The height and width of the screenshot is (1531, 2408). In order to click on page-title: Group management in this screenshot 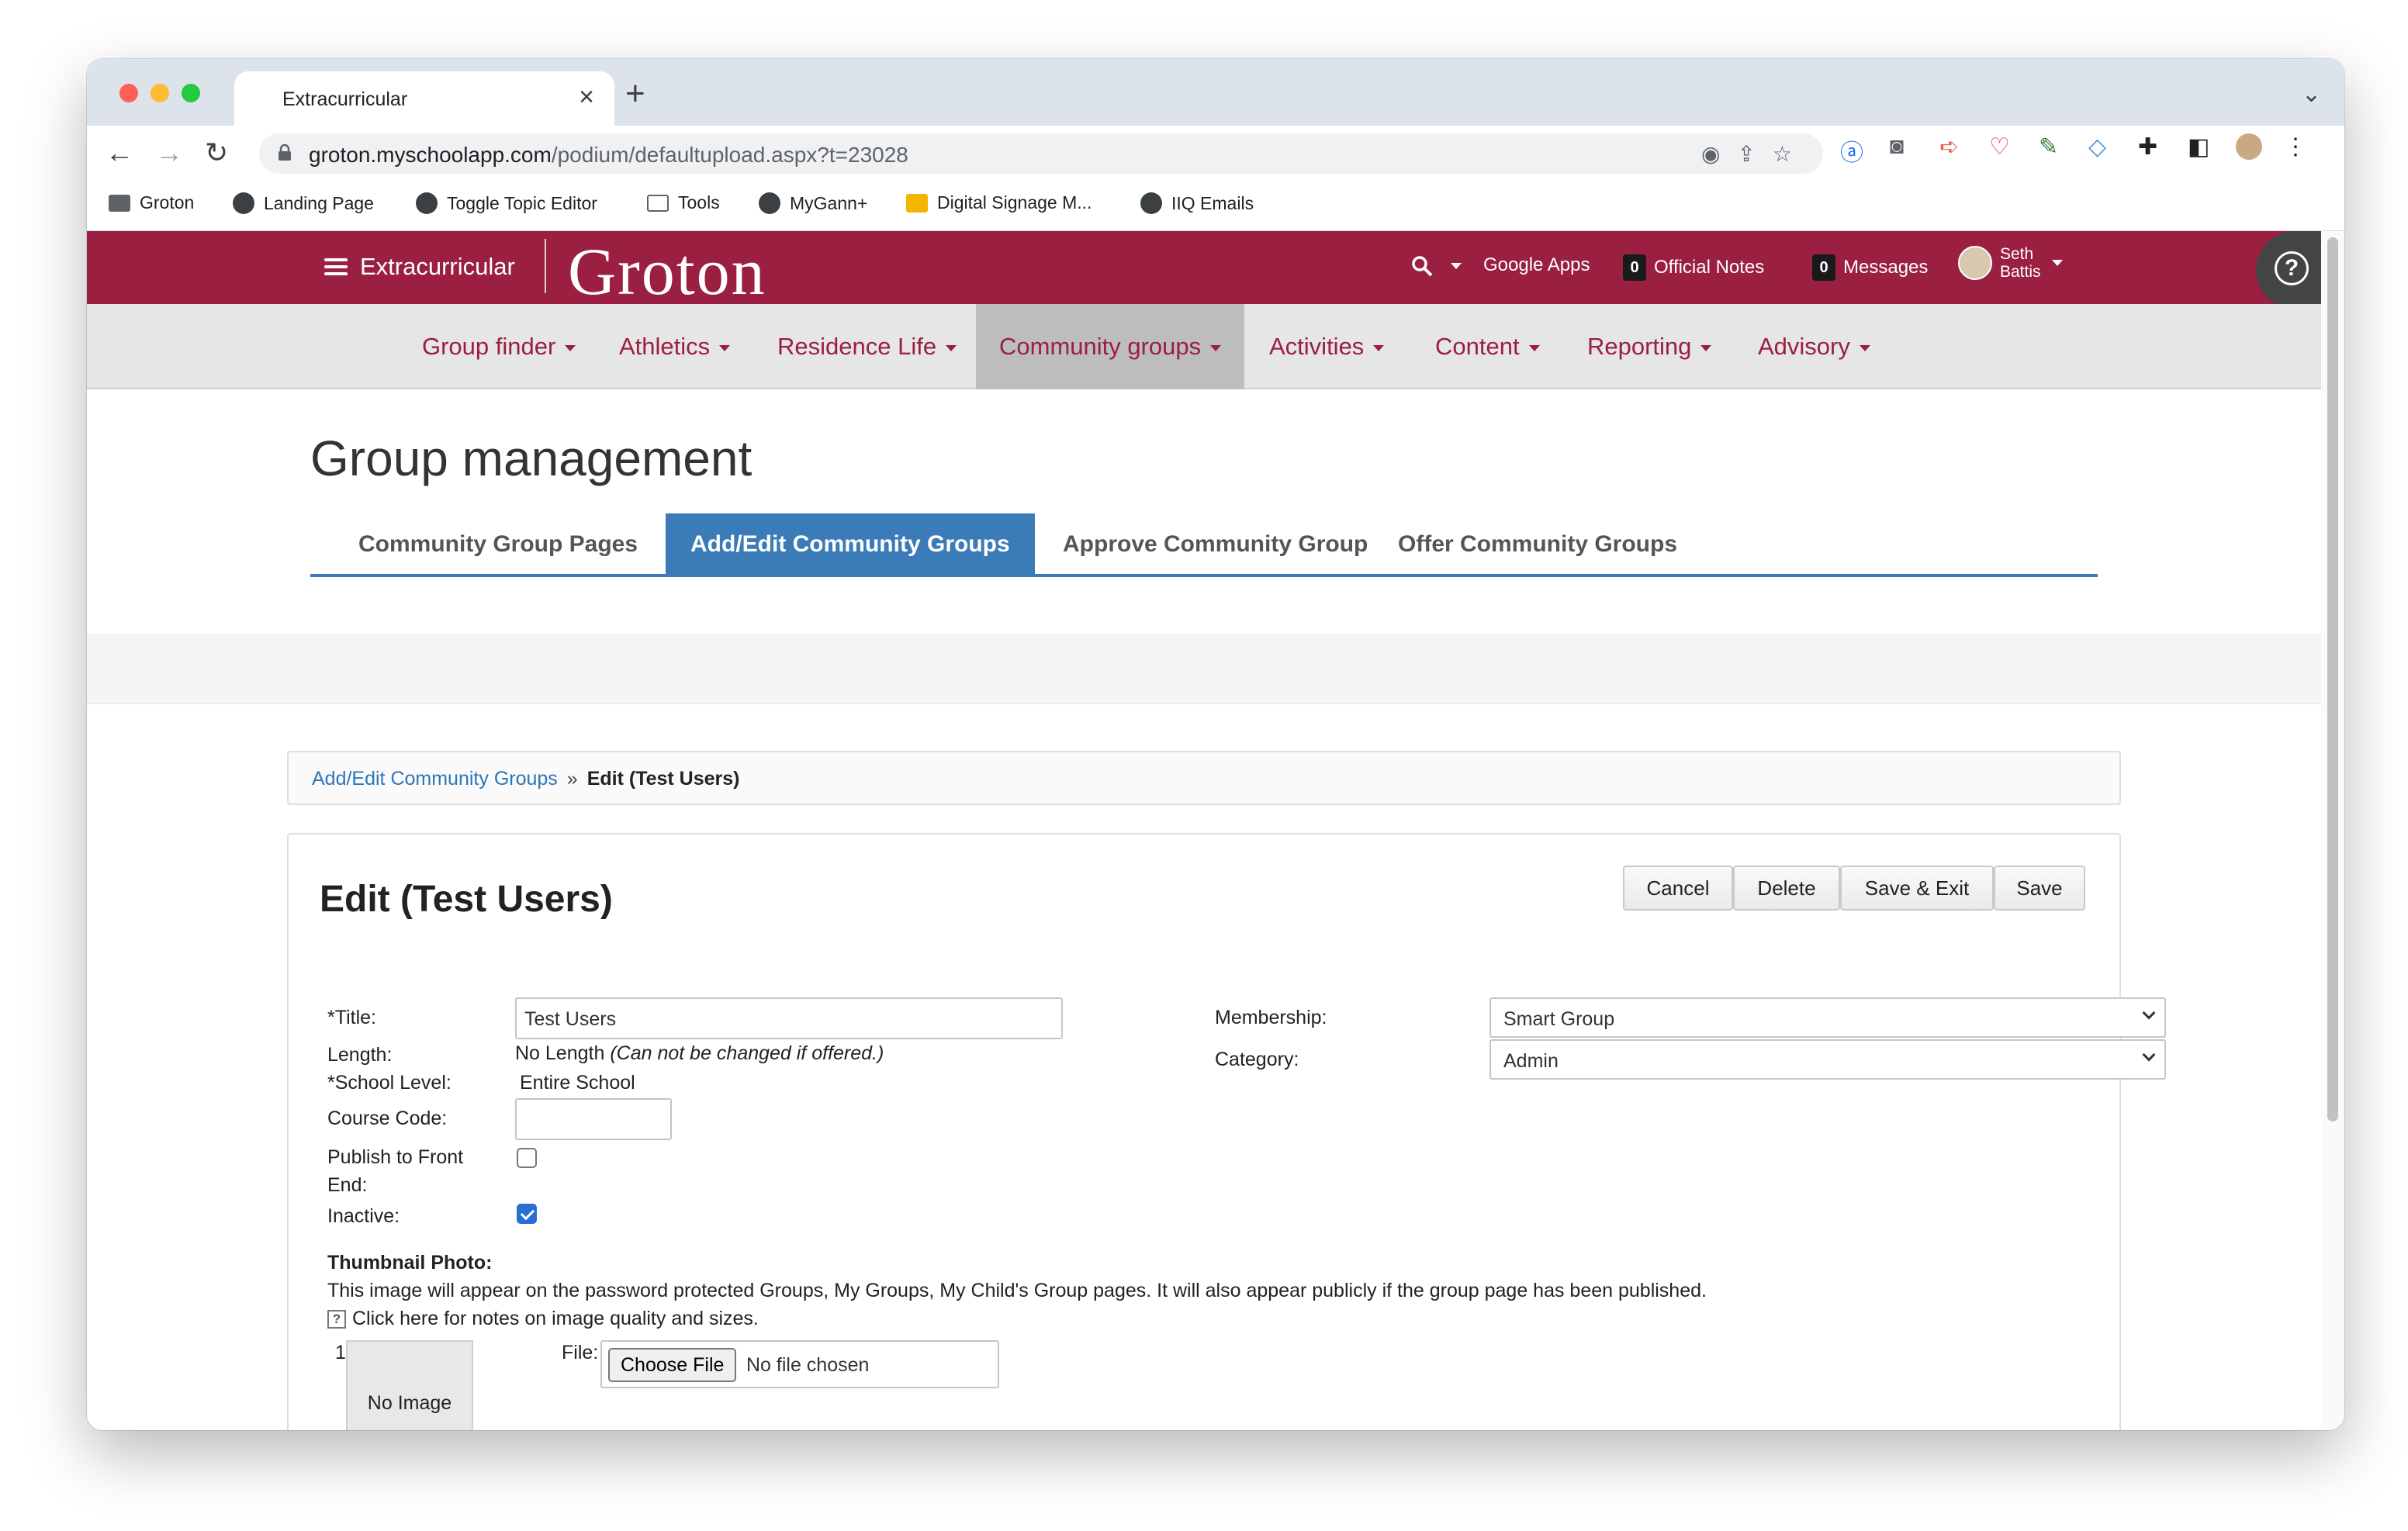, I will do `click(531, 458)`.